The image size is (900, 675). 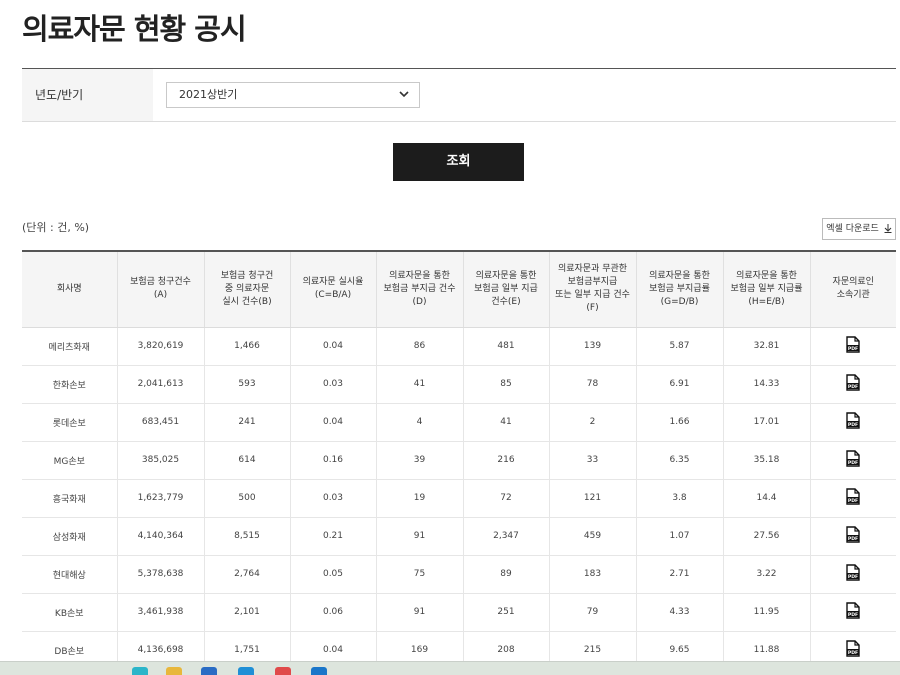 I want to click on cell-partial-payment: 216, so click(x=505, y=460).